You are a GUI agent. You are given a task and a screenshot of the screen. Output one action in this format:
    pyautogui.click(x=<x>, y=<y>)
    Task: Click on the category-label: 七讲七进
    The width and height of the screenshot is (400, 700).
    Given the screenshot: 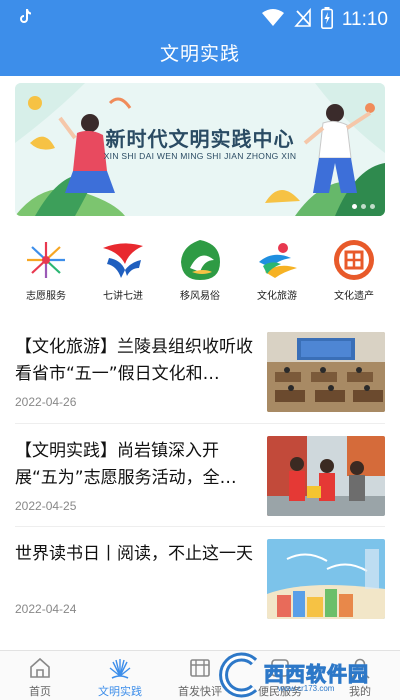 What is the action you would take?
    pyautogui.click(x=123, y=296)
    